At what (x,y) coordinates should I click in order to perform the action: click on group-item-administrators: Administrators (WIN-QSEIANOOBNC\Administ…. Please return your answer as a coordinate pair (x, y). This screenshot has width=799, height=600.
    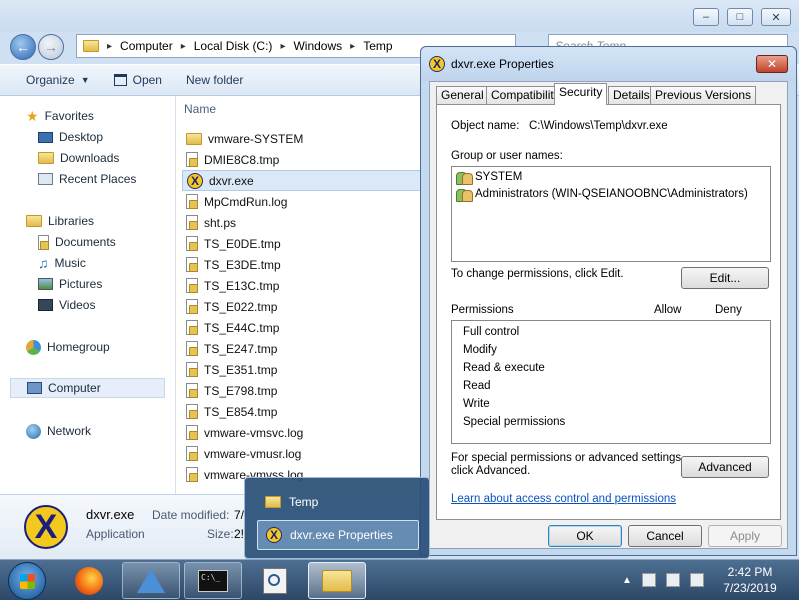
    Looking at the image, I should click on (602, 194).